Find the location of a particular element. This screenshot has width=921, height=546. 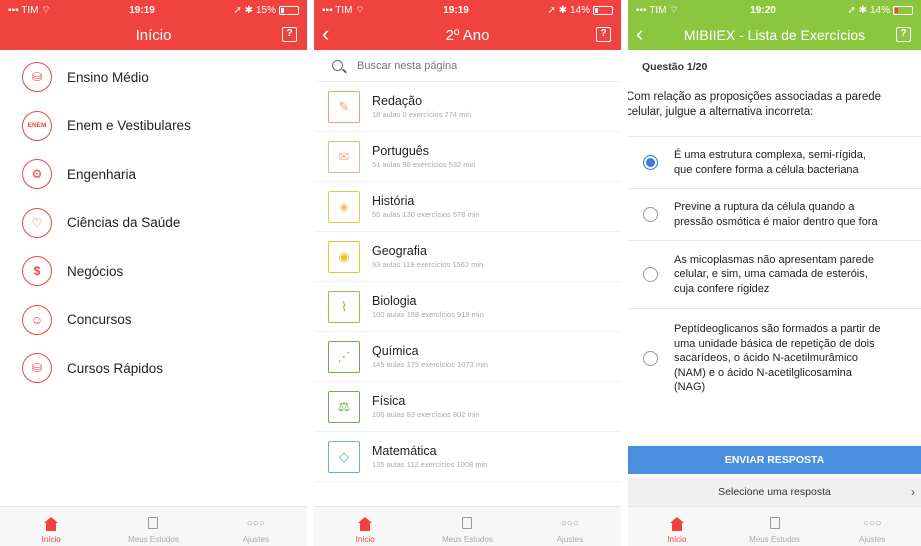

subject-title: Português is located at coordinates (400, 151).